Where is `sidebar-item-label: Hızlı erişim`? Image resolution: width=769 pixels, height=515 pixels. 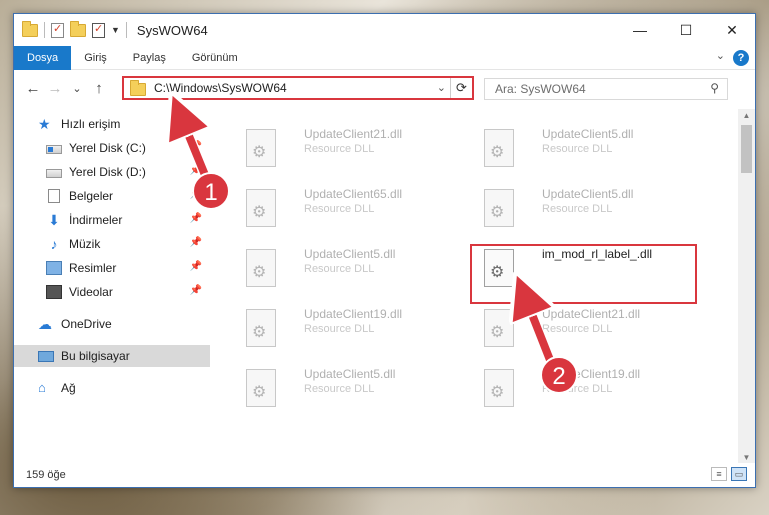
sidebar-item-label: Hızlı erişim is located at coordinates (91, 124).